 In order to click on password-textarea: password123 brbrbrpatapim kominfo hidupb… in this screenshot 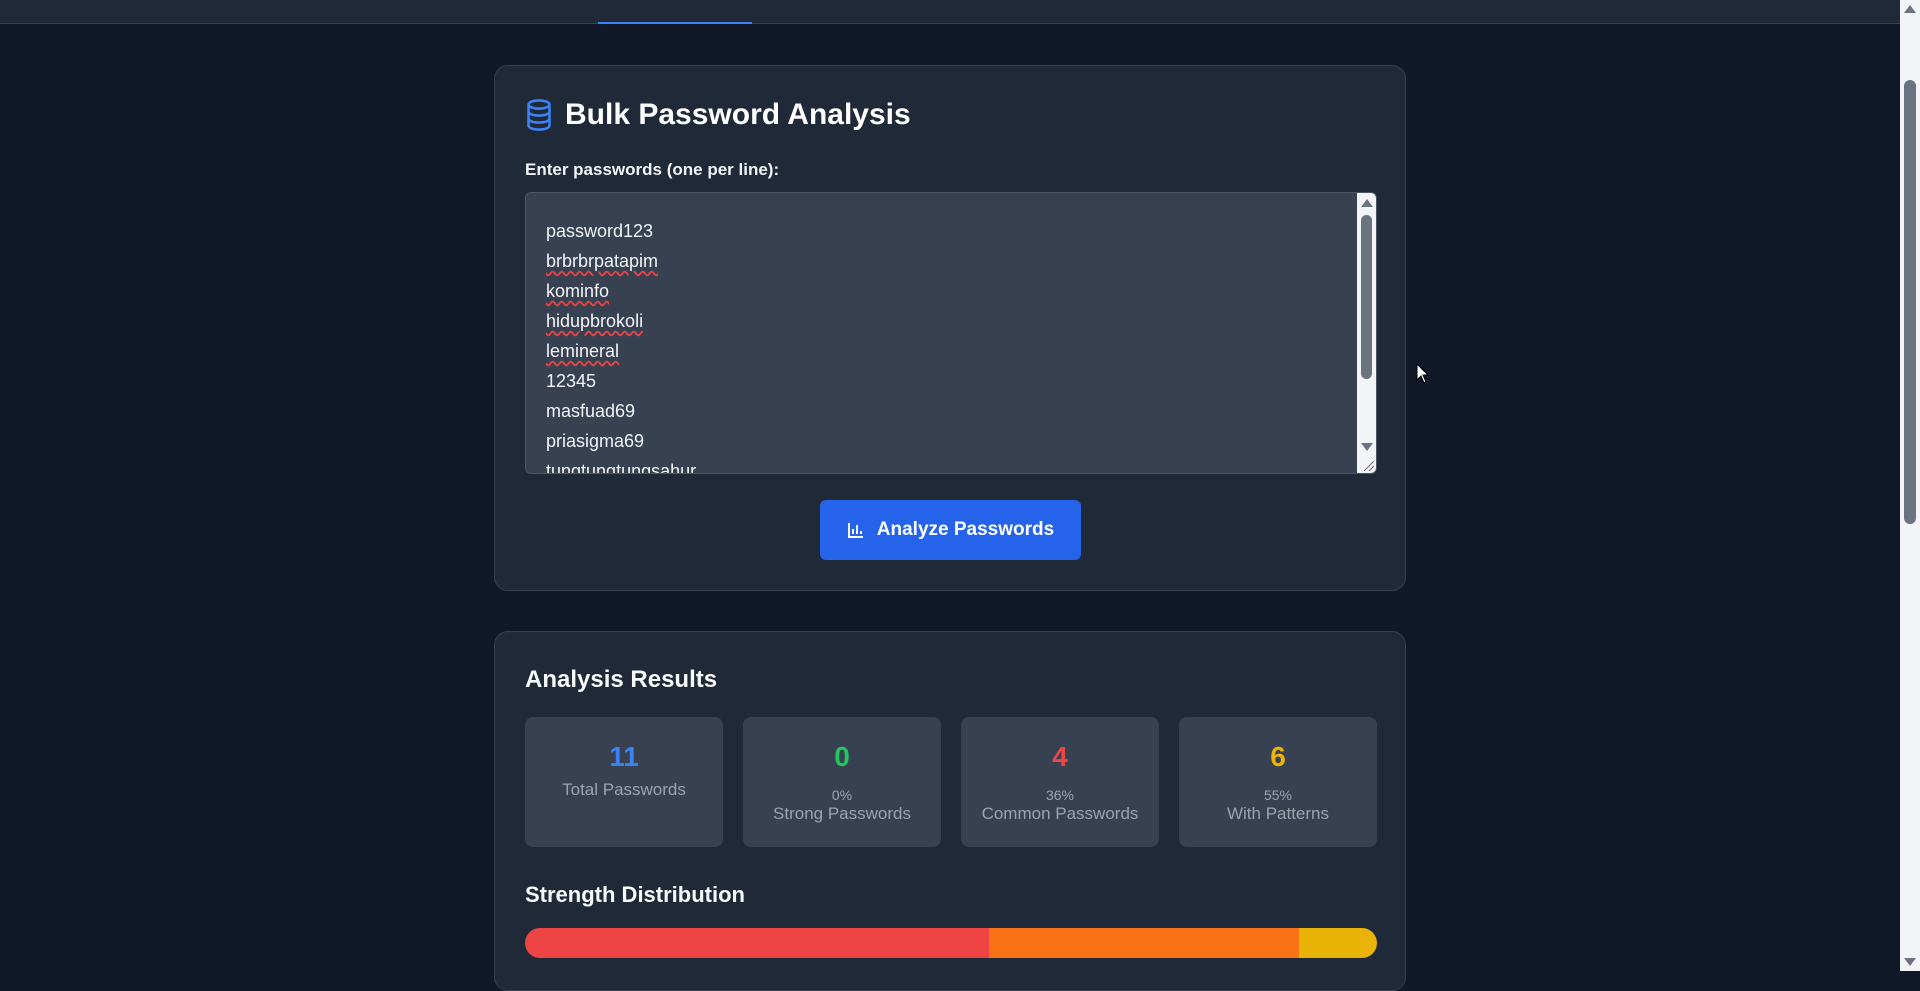, I will do `click(951, 333)`.